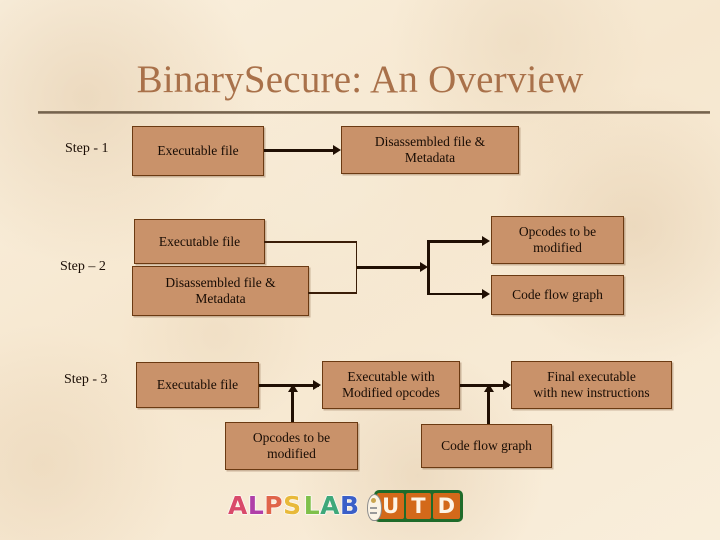  What do you see at coordinates (350, 506) in the screenshot?
I see `logo-letter-b: B` at bounding box center [350, 506].